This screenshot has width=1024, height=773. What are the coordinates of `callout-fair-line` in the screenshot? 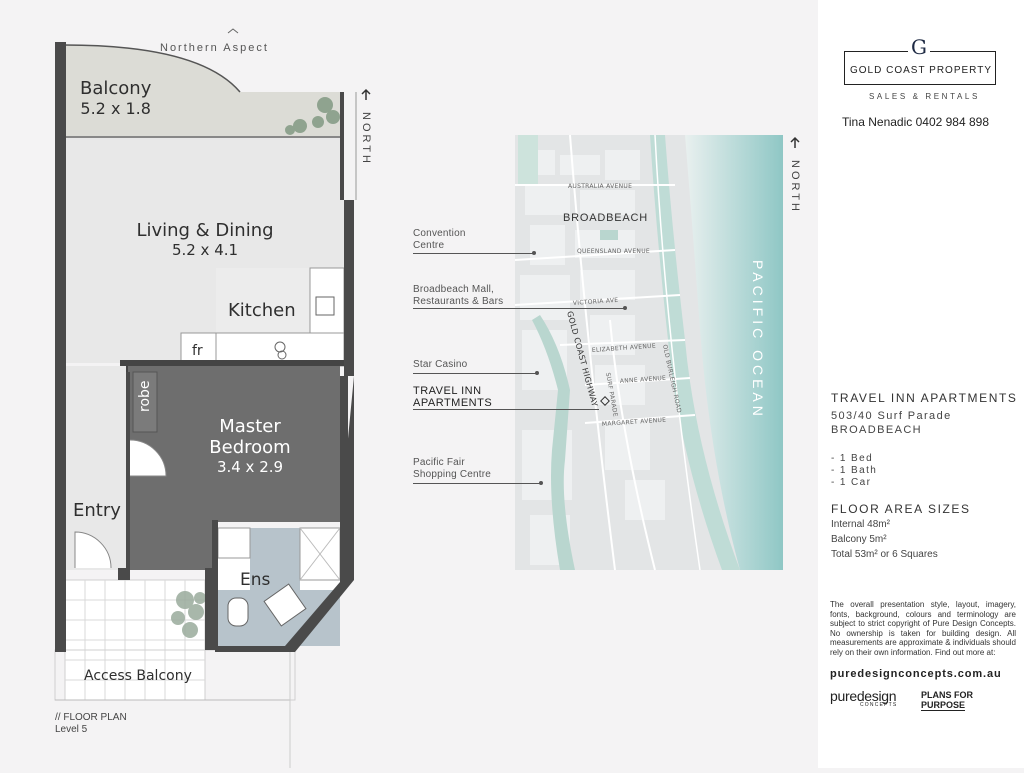 It's located at (477, 483).